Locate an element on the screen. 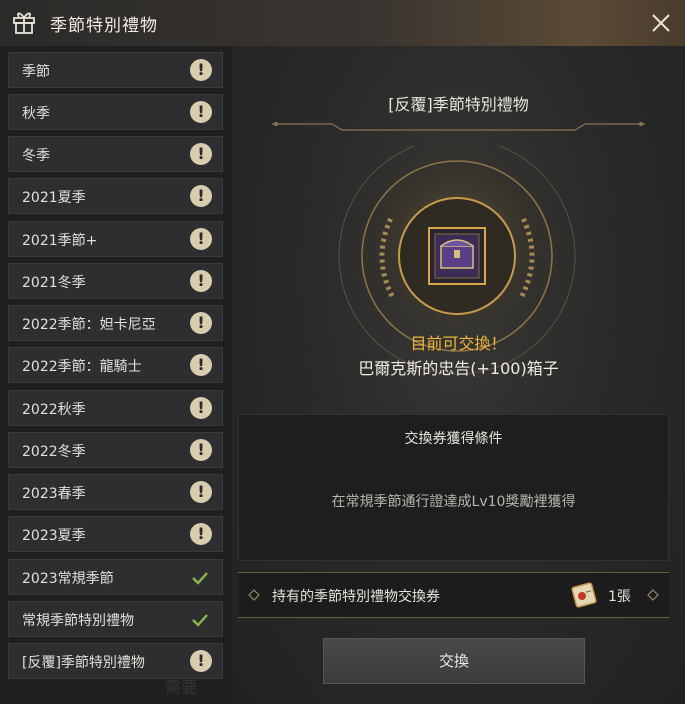 This screenshot has height=704, width=685. season-item-label: 2022季節：妲卡尼亞 is located at coordinates (89, 325).